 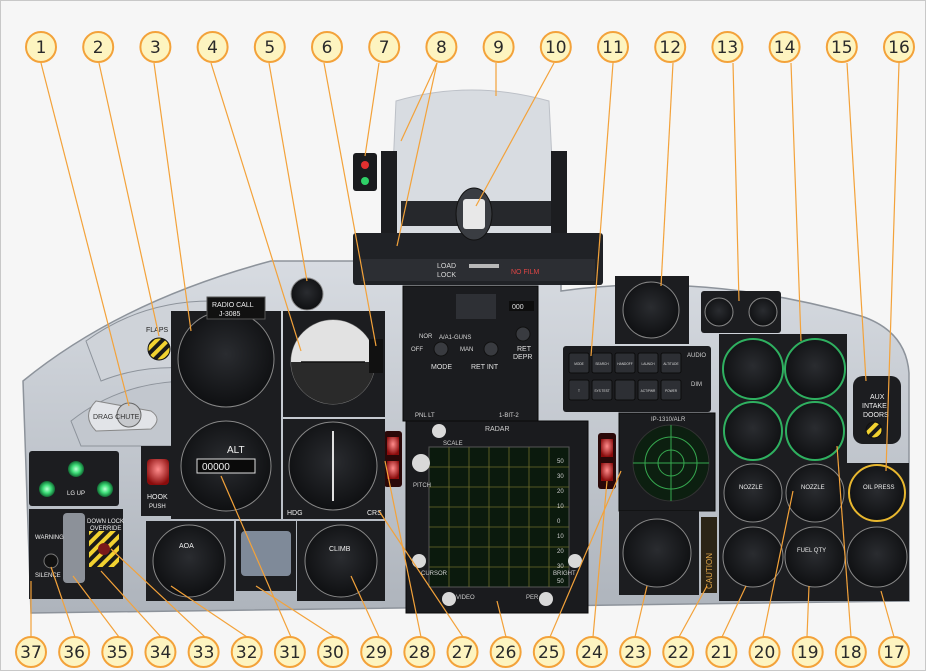 What do you see at coordinates (236, 450) in the screenshot?
I see `alt-label: ALT` at bounding box center [236, 450].